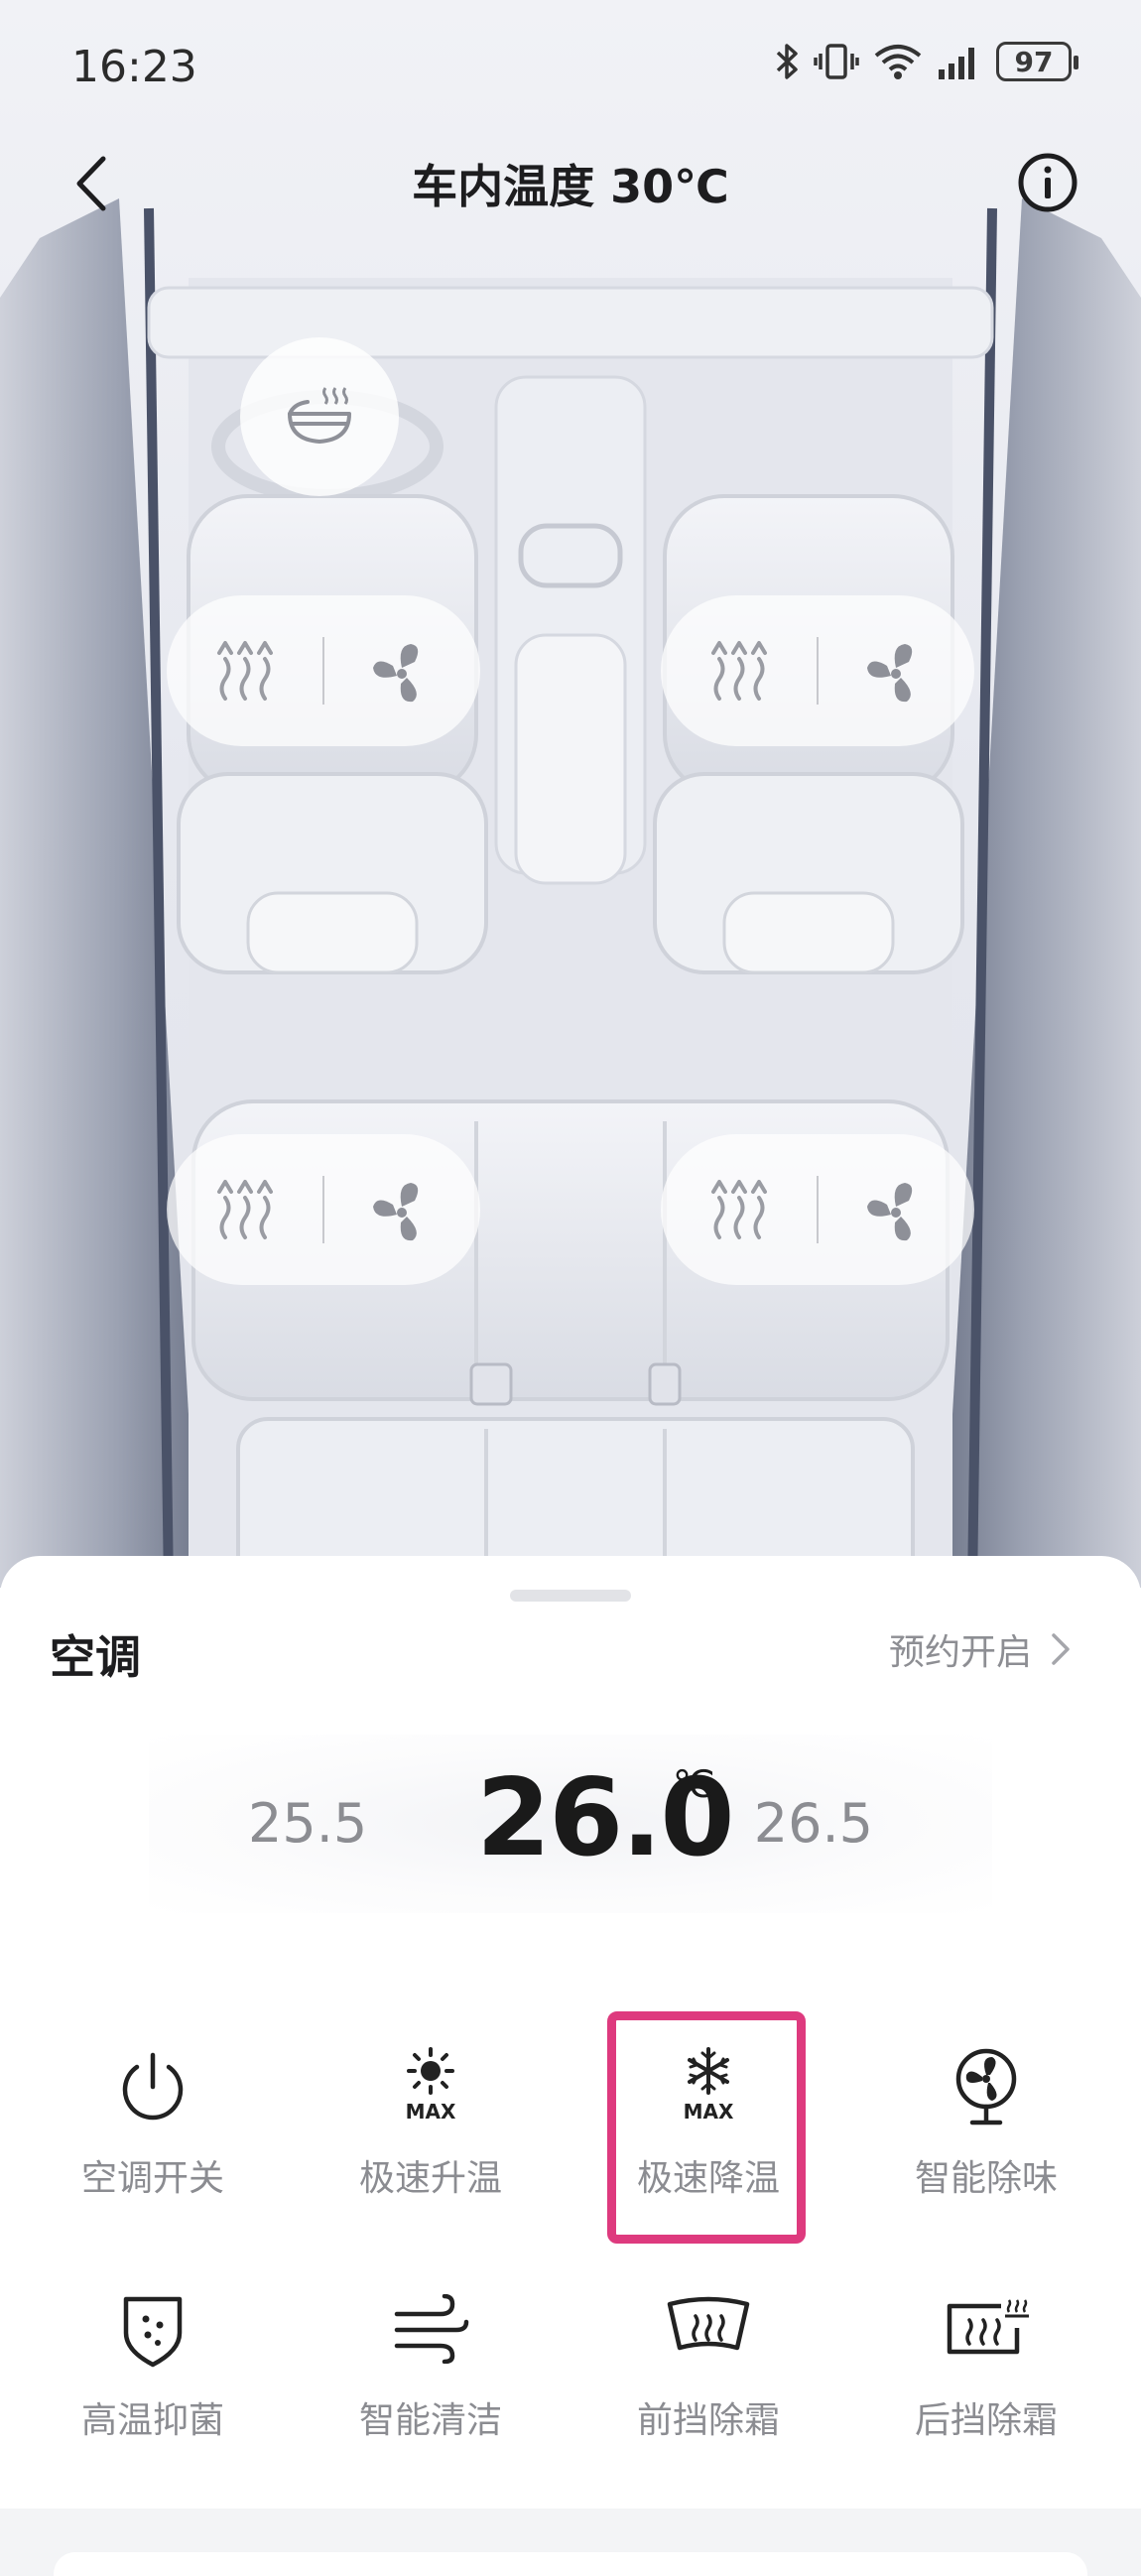  Describe the element at coordinates (430, 2087) in the screenshot. I see `sun-max-icon: MAX` at that location.